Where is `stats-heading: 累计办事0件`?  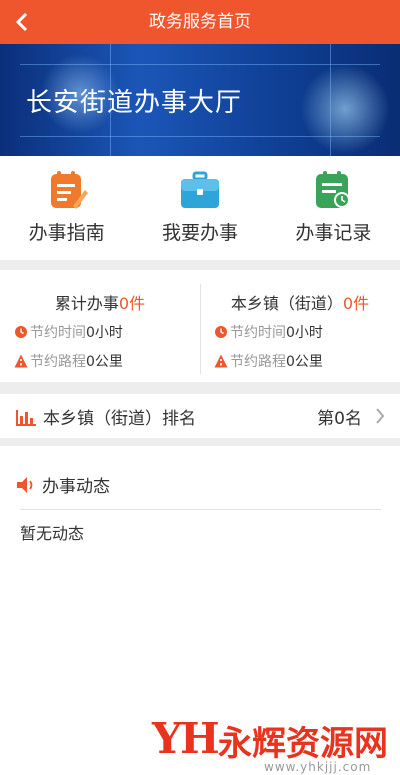 stats-heading: 累计办事0件 is located at coordinates (100, 303).